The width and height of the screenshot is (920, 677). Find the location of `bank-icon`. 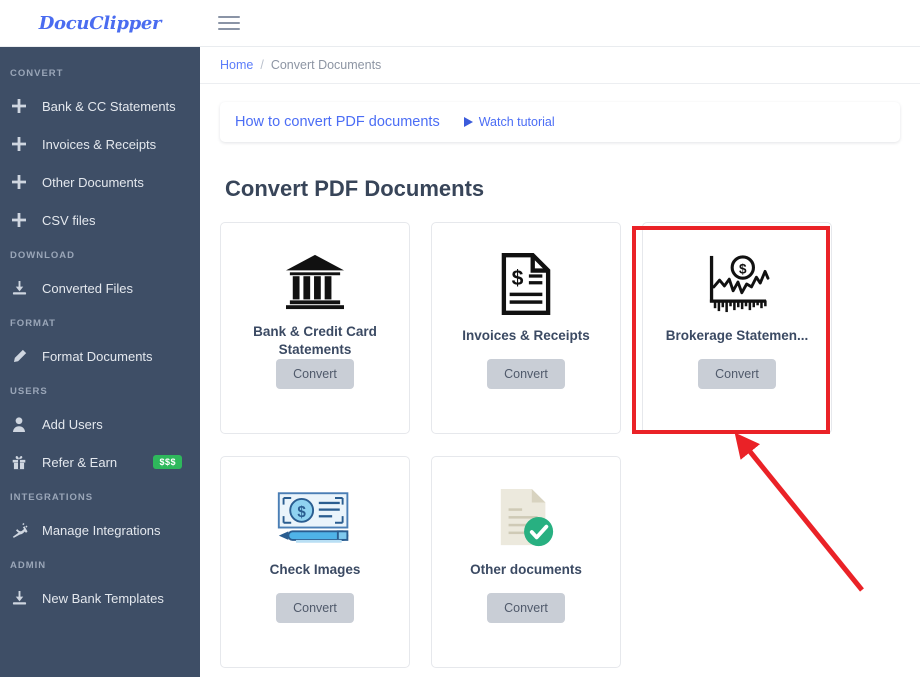

bank-icon is located at coordinates (315, 282).